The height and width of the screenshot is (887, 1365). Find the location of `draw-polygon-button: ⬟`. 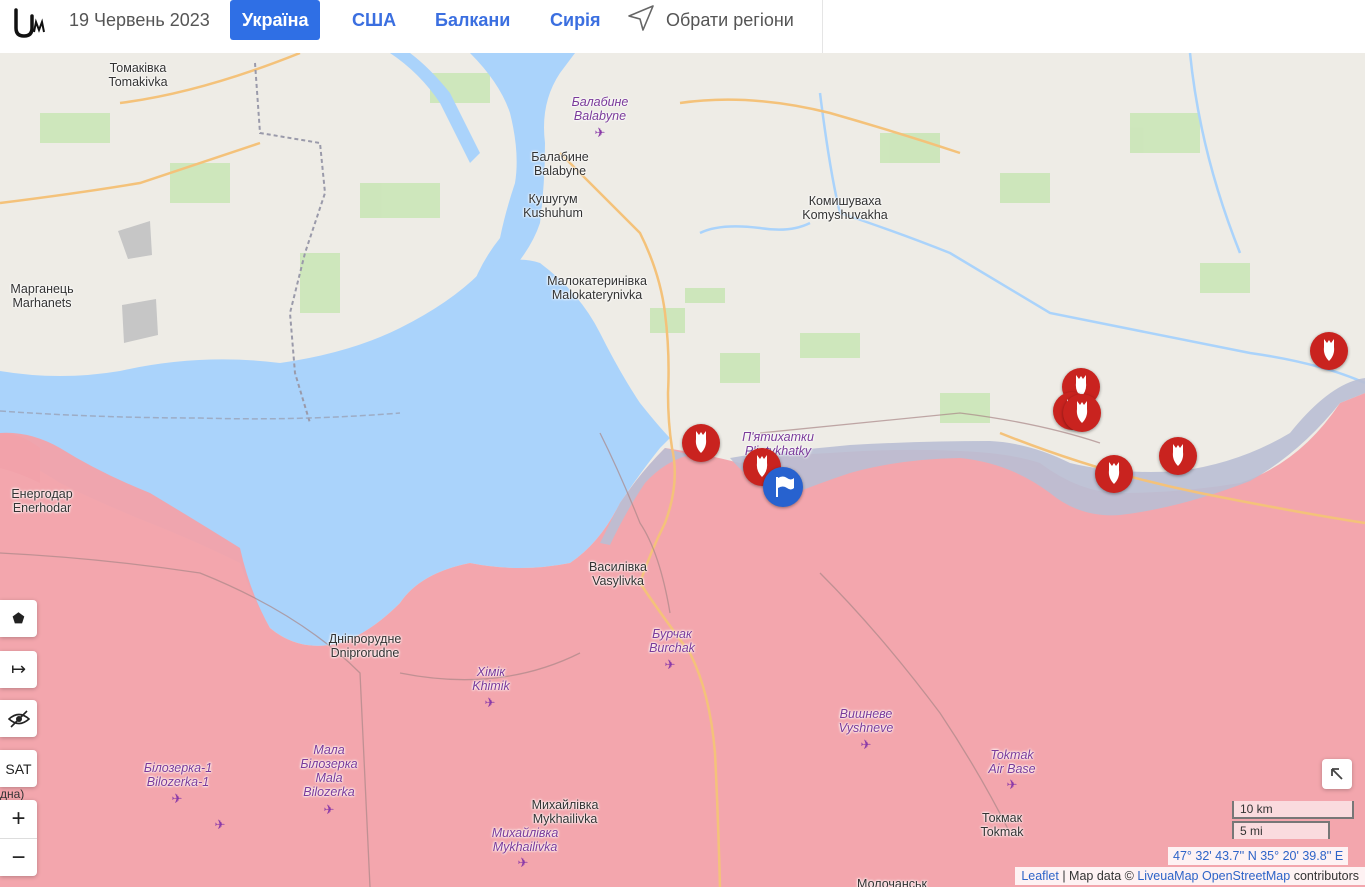

draw-polygon-button: ⬟ is located at coordinates (18, 618).